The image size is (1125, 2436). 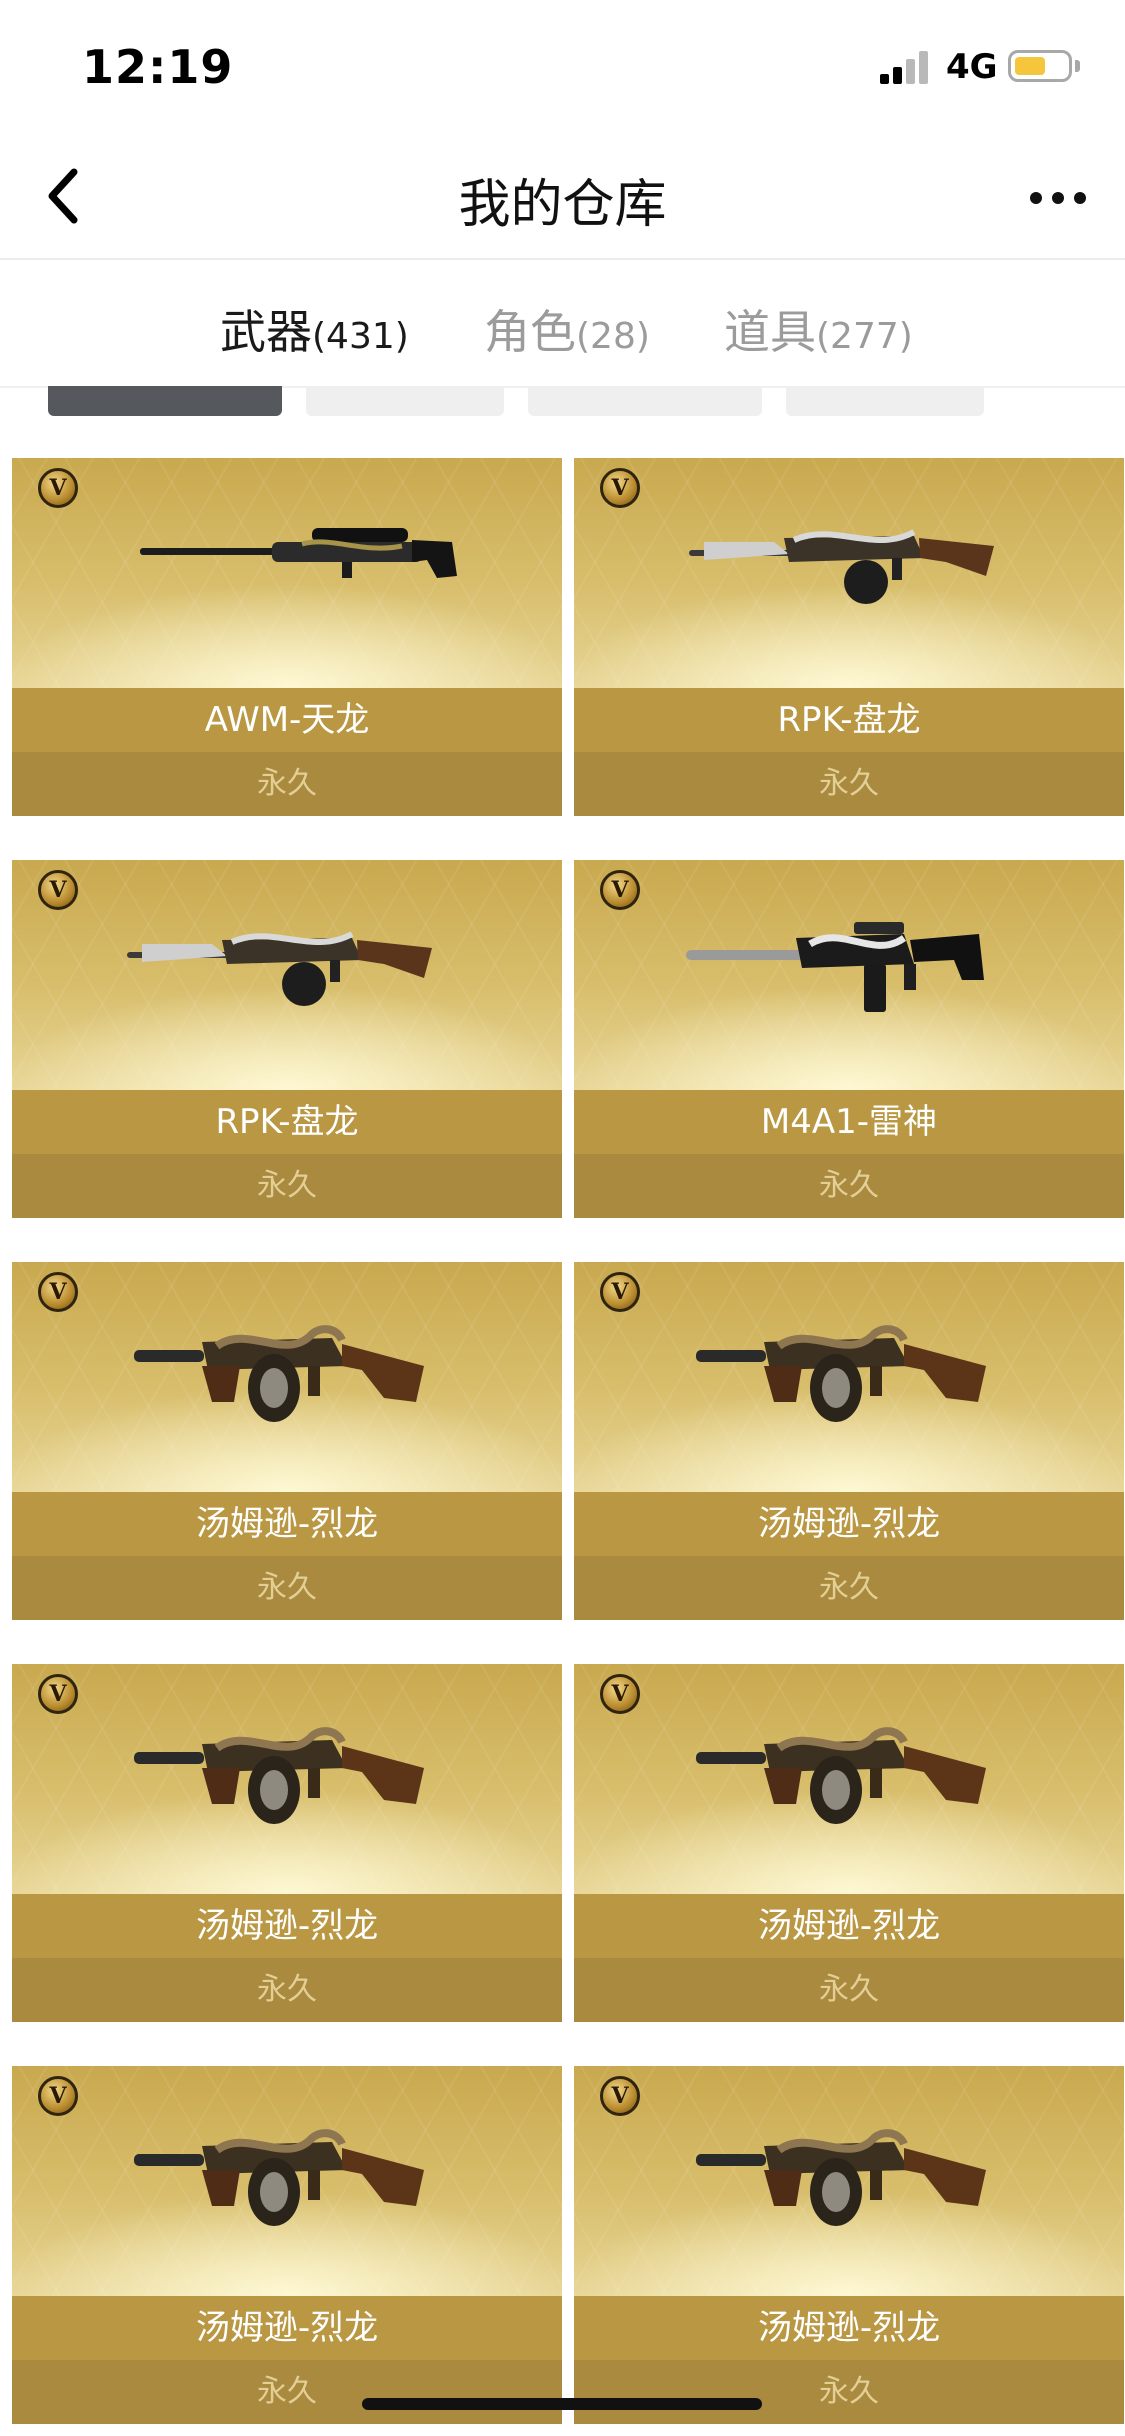 I want to click on battery-icon, so click(x=1040, y=66).